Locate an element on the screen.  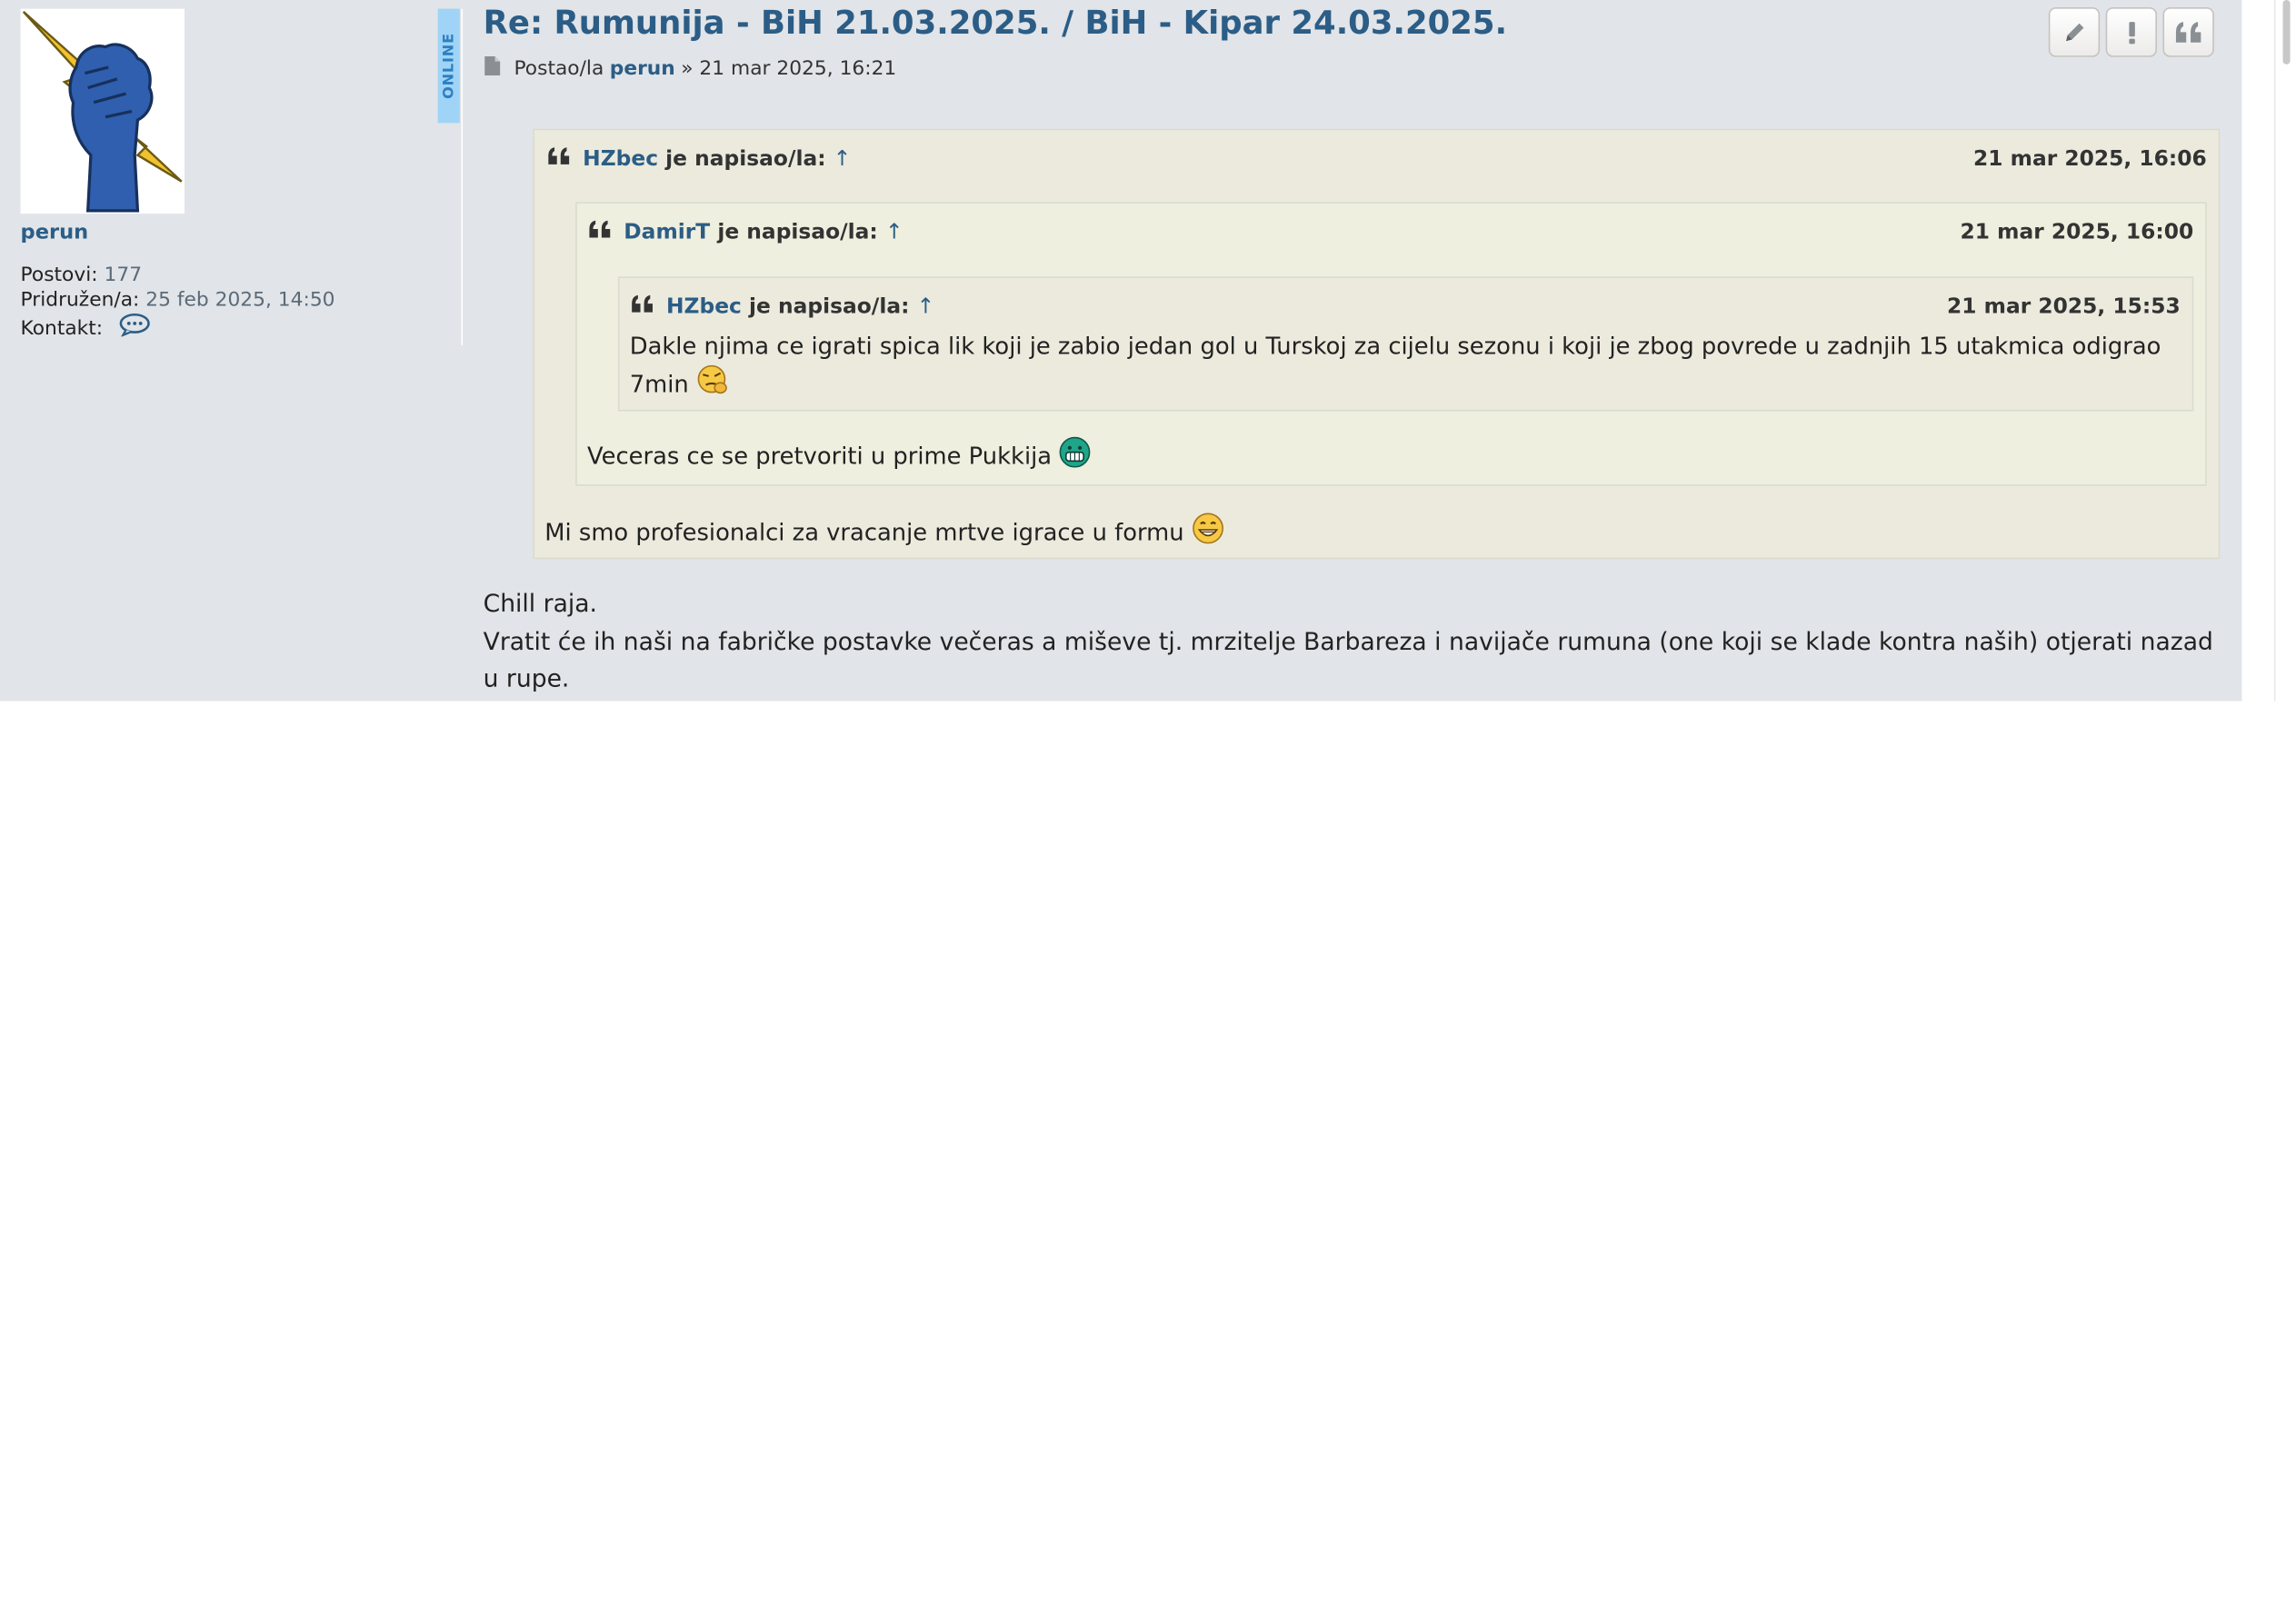
pencil-icon is located at coordinates (2074, 32).